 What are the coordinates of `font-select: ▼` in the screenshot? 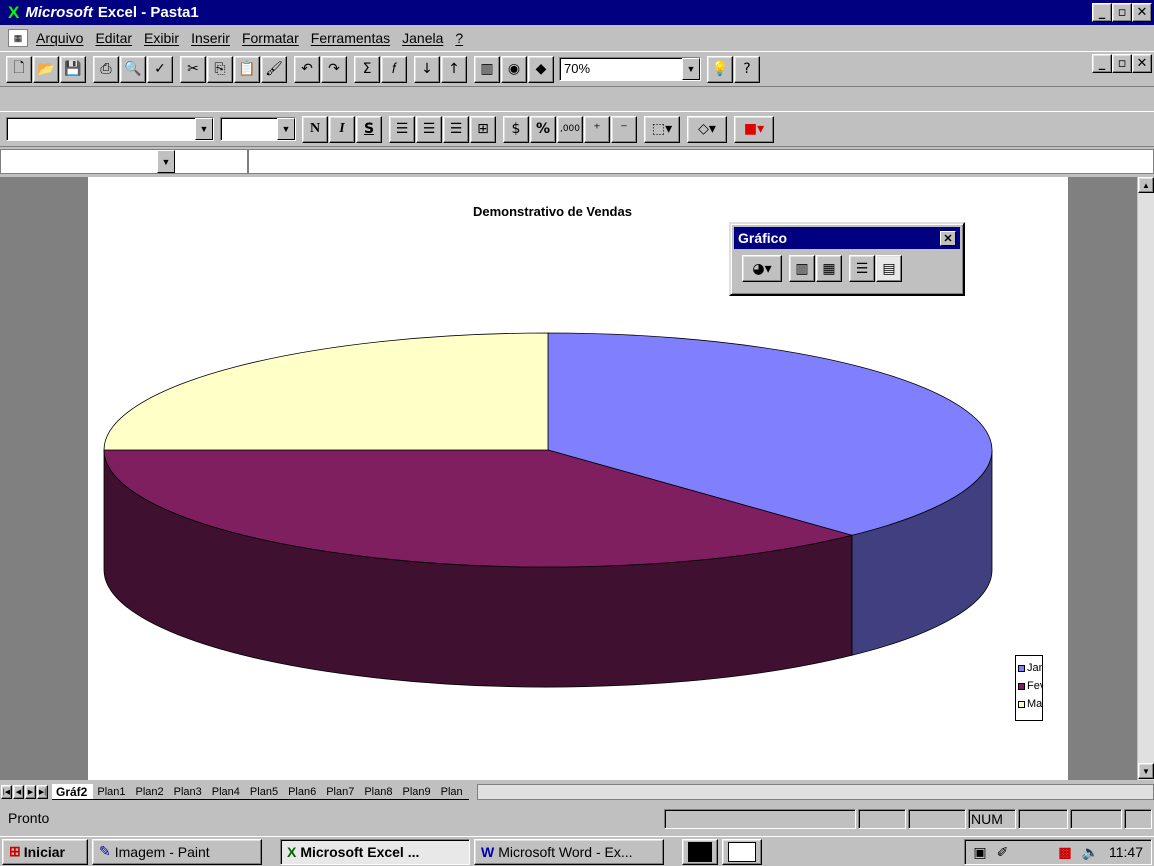 It's located at (110, 129).